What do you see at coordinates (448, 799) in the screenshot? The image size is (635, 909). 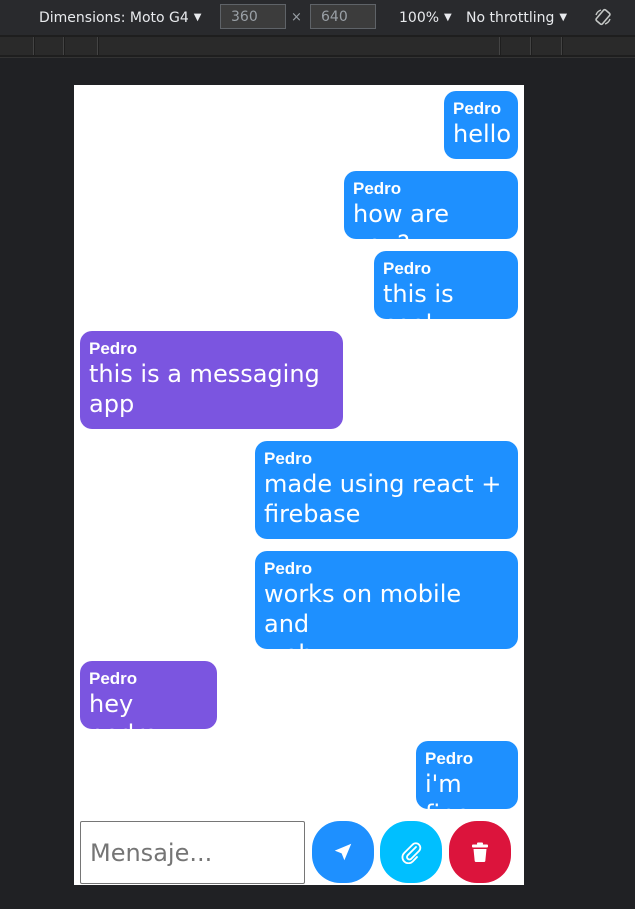 I see `message-text: i'm fine` at bounding box center [448, 799].